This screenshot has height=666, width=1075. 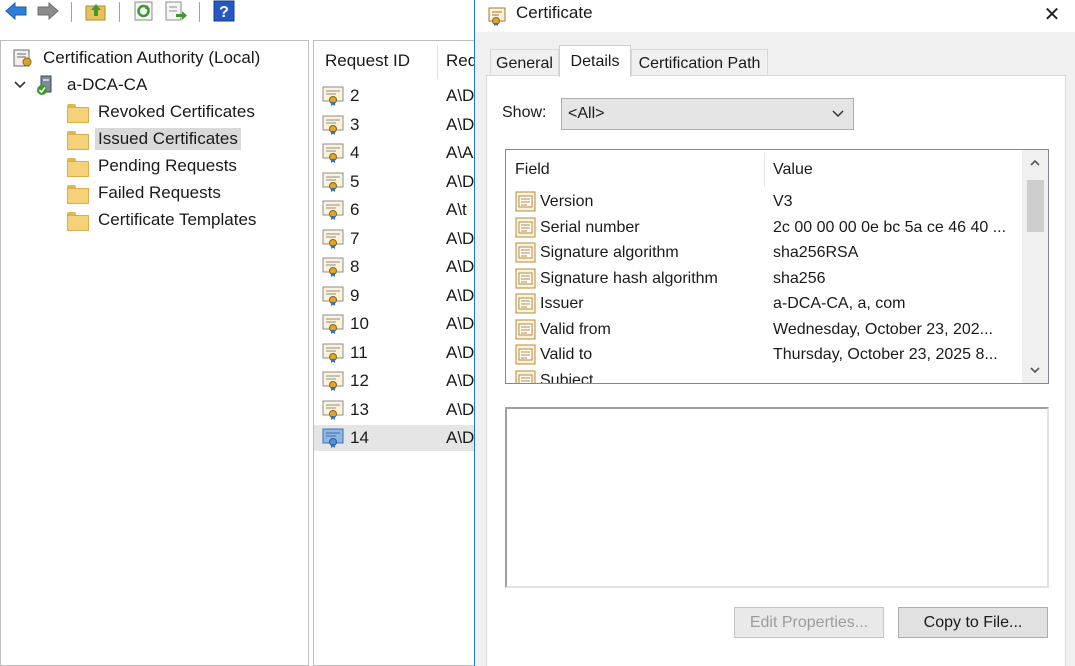 I want to click on request-id-cell: 6, so click(x=355, y=209).